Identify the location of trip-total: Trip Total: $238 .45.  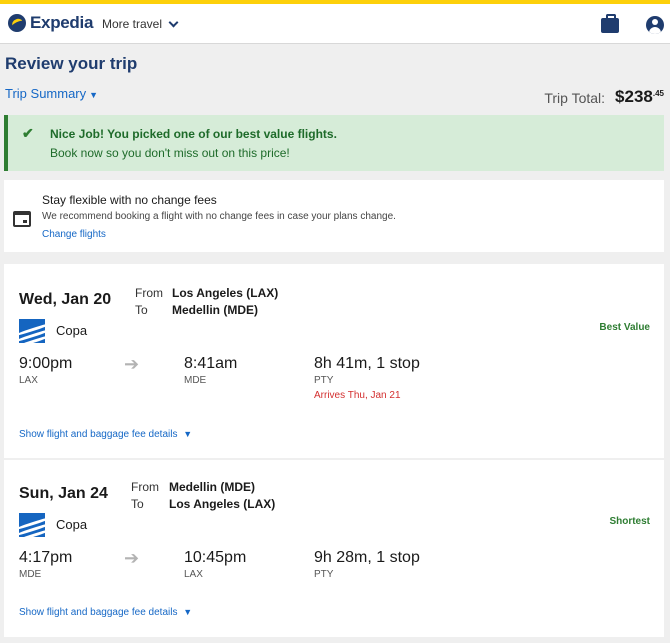
(604, 97).